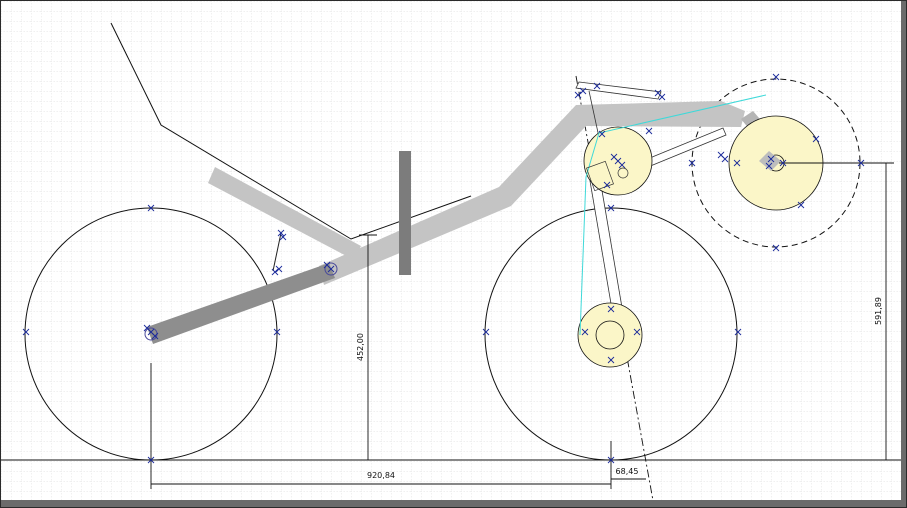 Image resolution: width=907 pixels, height=508 pixels. Describe the element at coordinates (878, 311) in the screenshot. I see `dim-pedal-height-label: 591,89` at that location.